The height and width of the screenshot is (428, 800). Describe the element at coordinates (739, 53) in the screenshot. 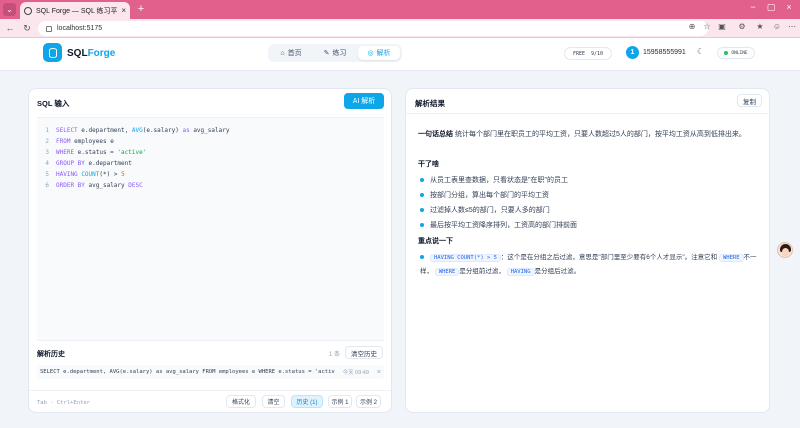

I see `online-label: ONLINE` at that location.